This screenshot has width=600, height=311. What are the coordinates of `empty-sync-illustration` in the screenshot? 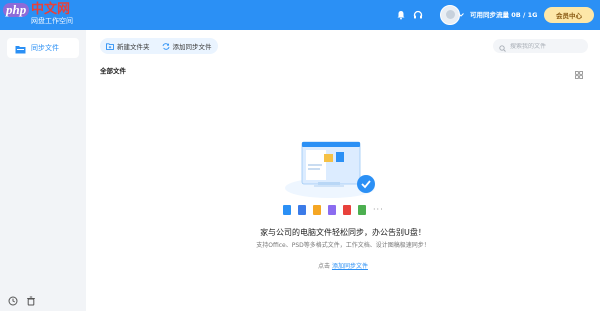 It's located at (330, 169).